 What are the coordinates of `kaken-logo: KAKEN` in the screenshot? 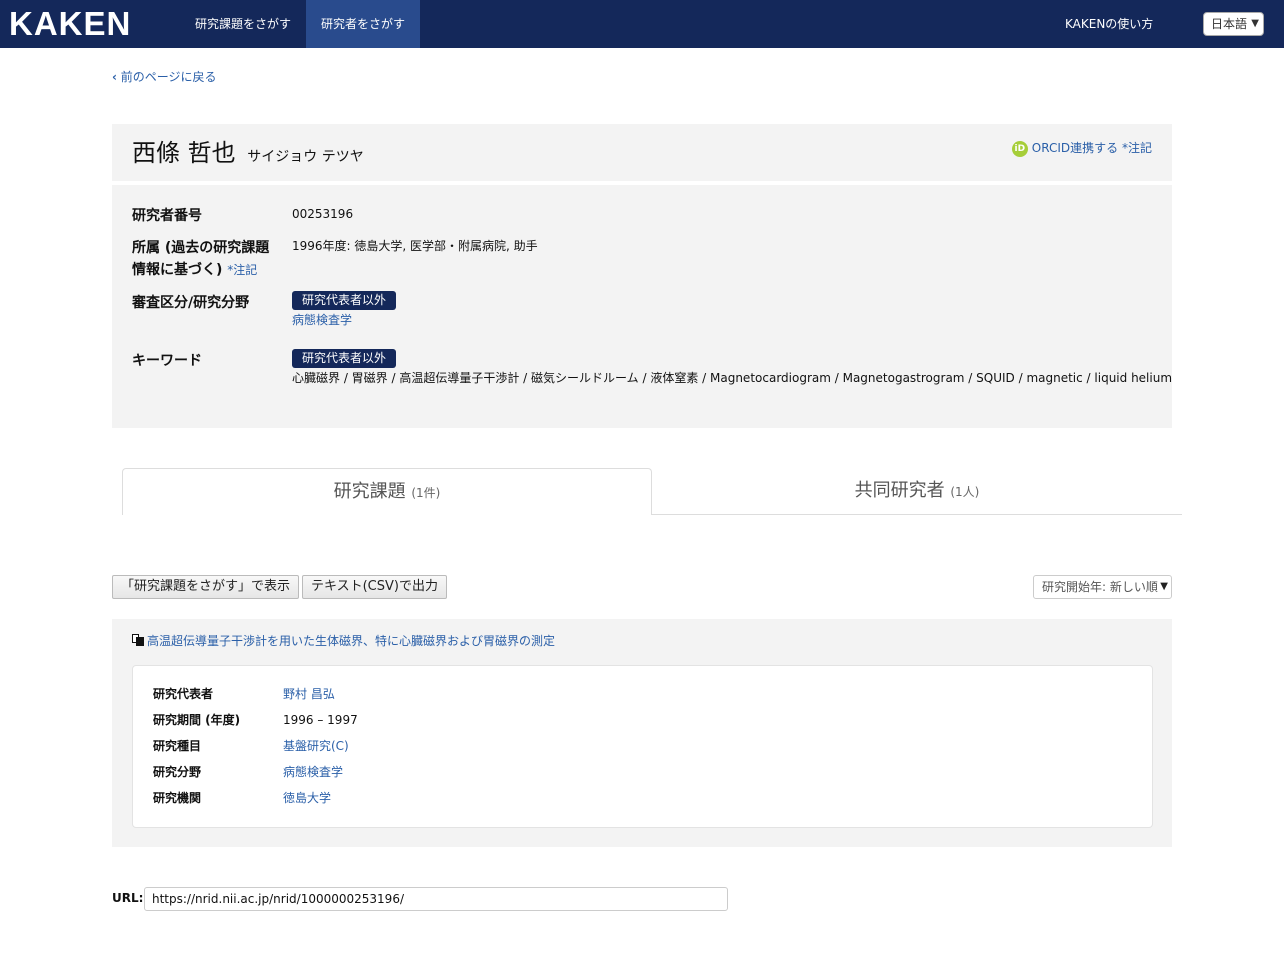 It's located at (70, 24).